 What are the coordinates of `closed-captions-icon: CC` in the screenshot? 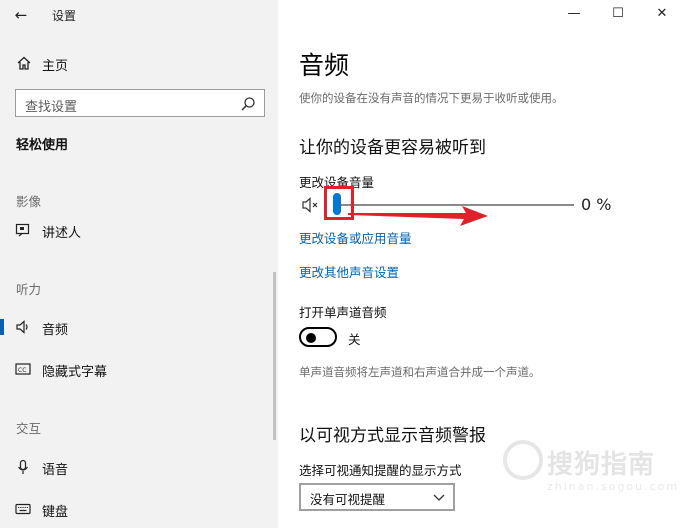 It's located at (23, 369).